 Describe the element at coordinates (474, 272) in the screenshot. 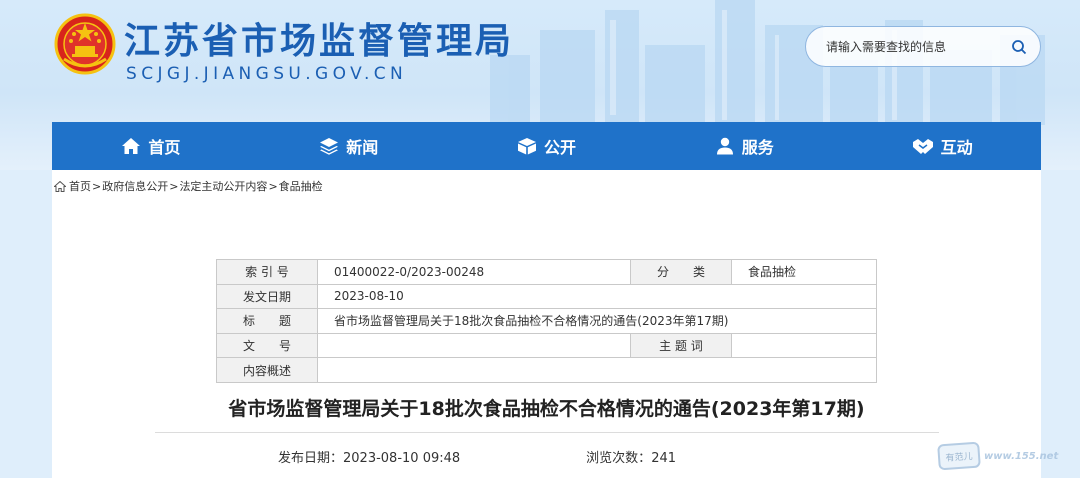

I see `index-value: 01400022-0/2023-00248` at that location.